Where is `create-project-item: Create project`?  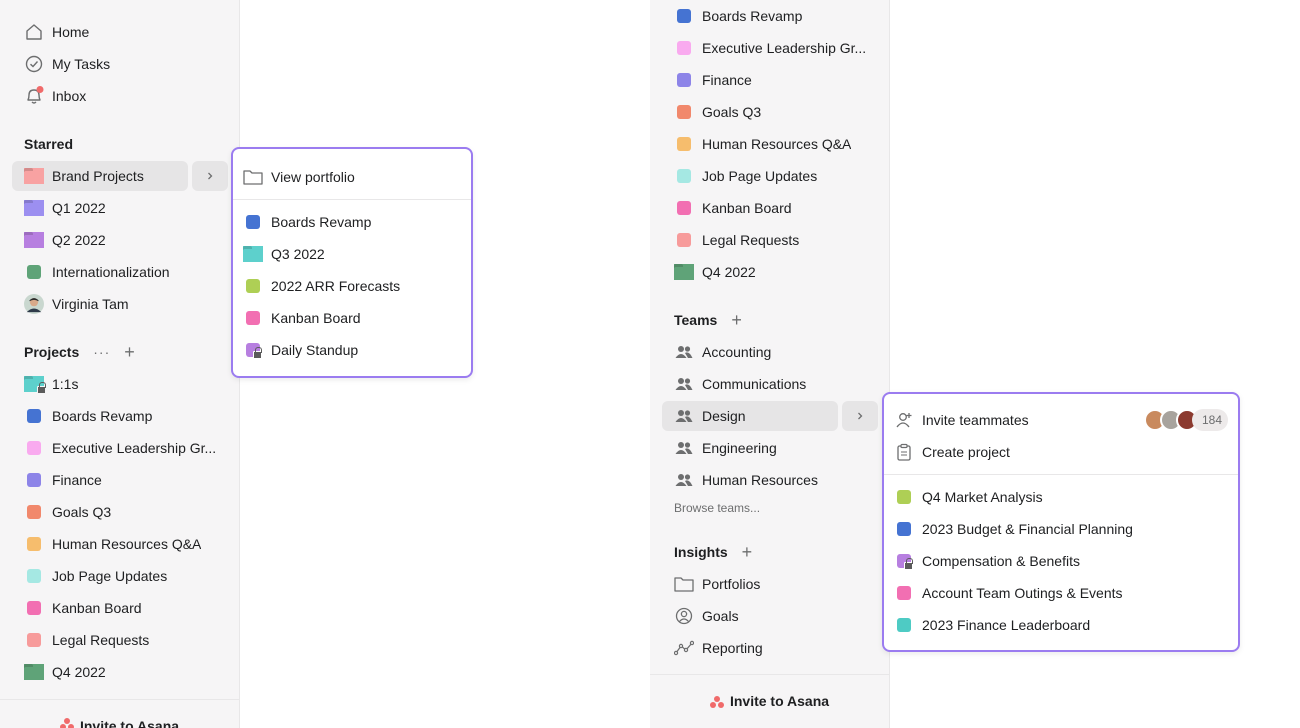
create-project-item: Create project is located at coordinates (952, 452).